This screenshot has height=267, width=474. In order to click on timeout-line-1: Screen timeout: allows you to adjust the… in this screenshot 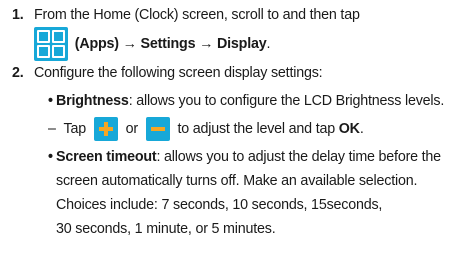, I will do `click(248, 157)`.